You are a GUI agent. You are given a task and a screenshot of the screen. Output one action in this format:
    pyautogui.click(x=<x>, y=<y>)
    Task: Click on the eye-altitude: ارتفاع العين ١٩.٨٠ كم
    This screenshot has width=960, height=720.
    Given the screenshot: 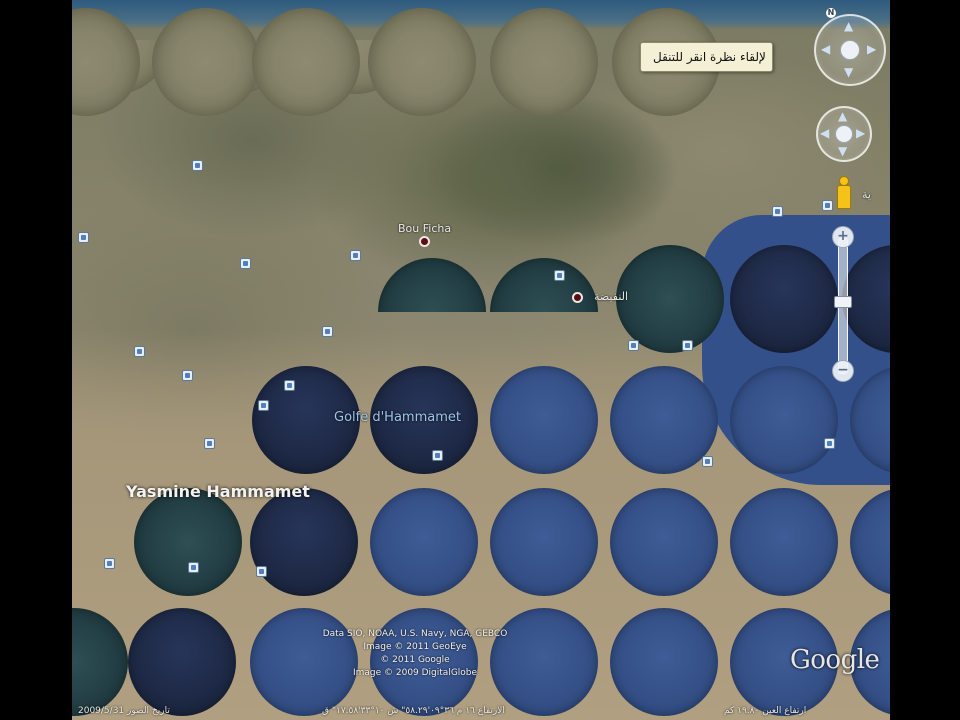 What is the action you would take?
    pyautogui.click(x=765, y=711)
    